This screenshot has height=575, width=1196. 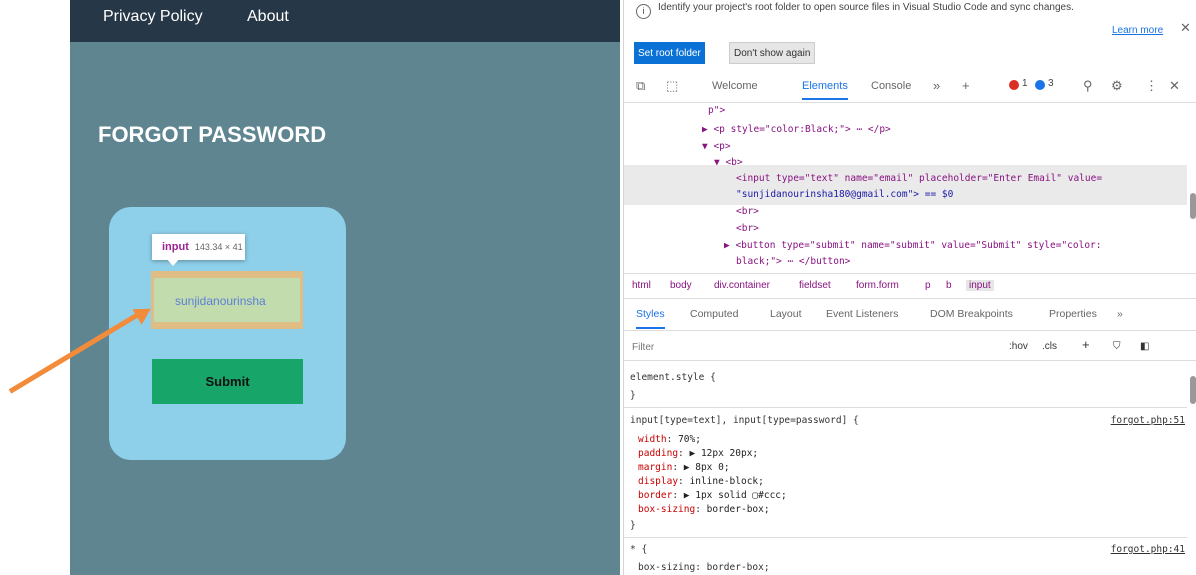 What do you see at coordinates (862, 314) in the screenshot?
I see `subtab-event-listeners: Event Listeners` at bounding box center [862, 314].